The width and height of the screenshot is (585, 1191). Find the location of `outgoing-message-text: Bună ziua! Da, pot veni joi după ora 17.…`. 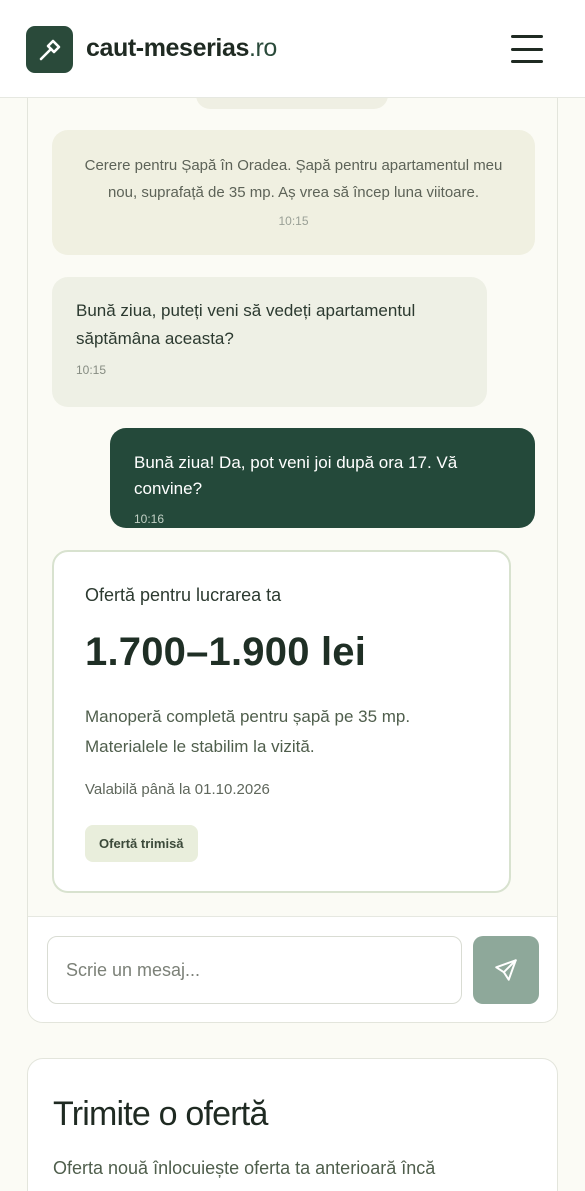

outgoing-message-text: Bună ziua! Da, pot veni joi după ora 17.… is located at coordinates (296, 475).